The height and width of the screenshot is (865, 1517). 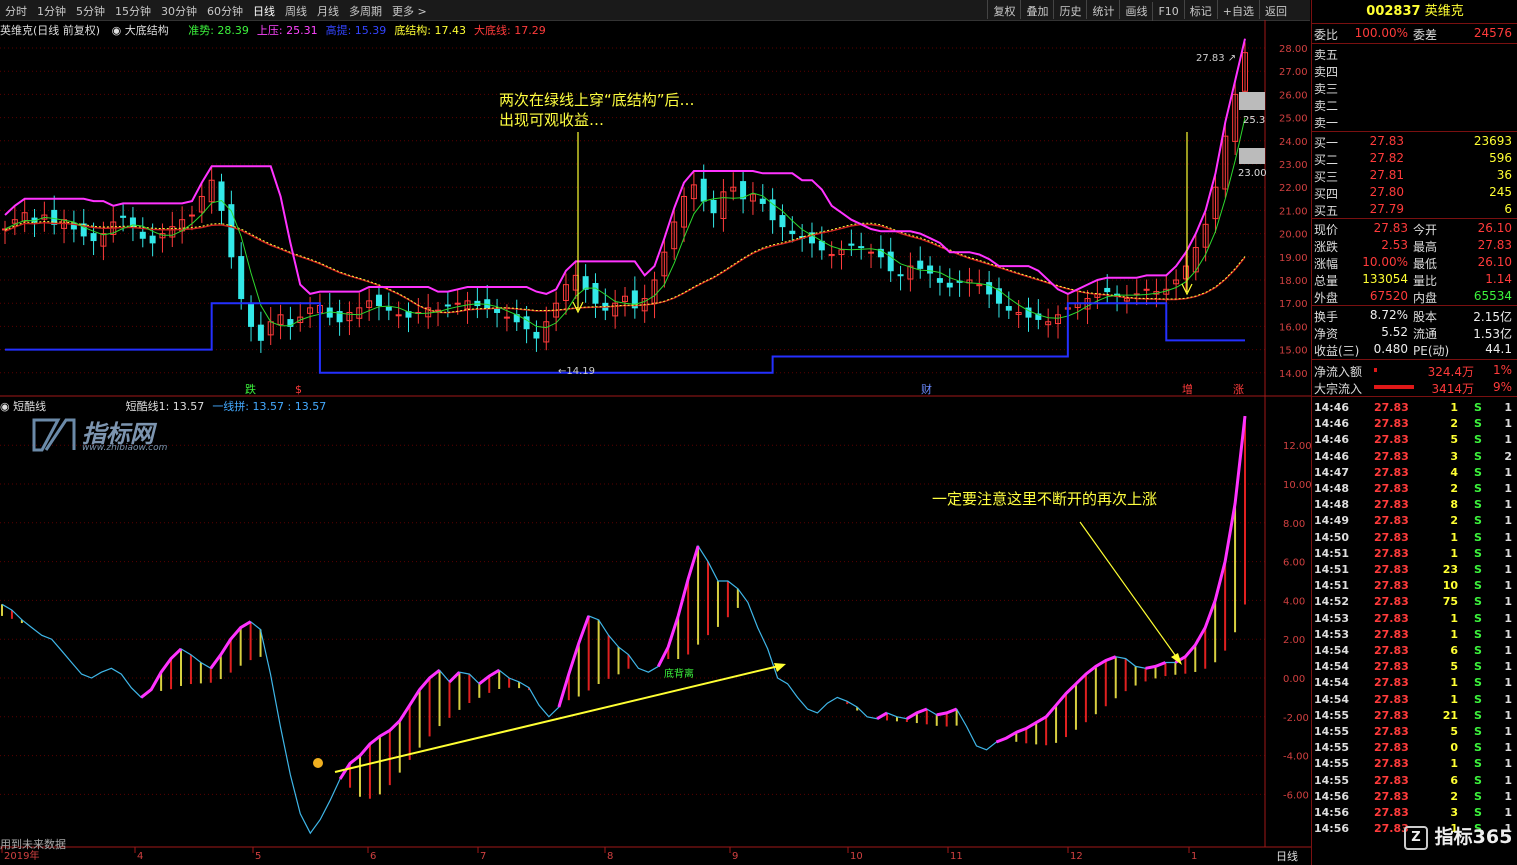 I want to click on watermark-logo: 指标网 www.zhibiaow.com, so click(x=120, y=435).